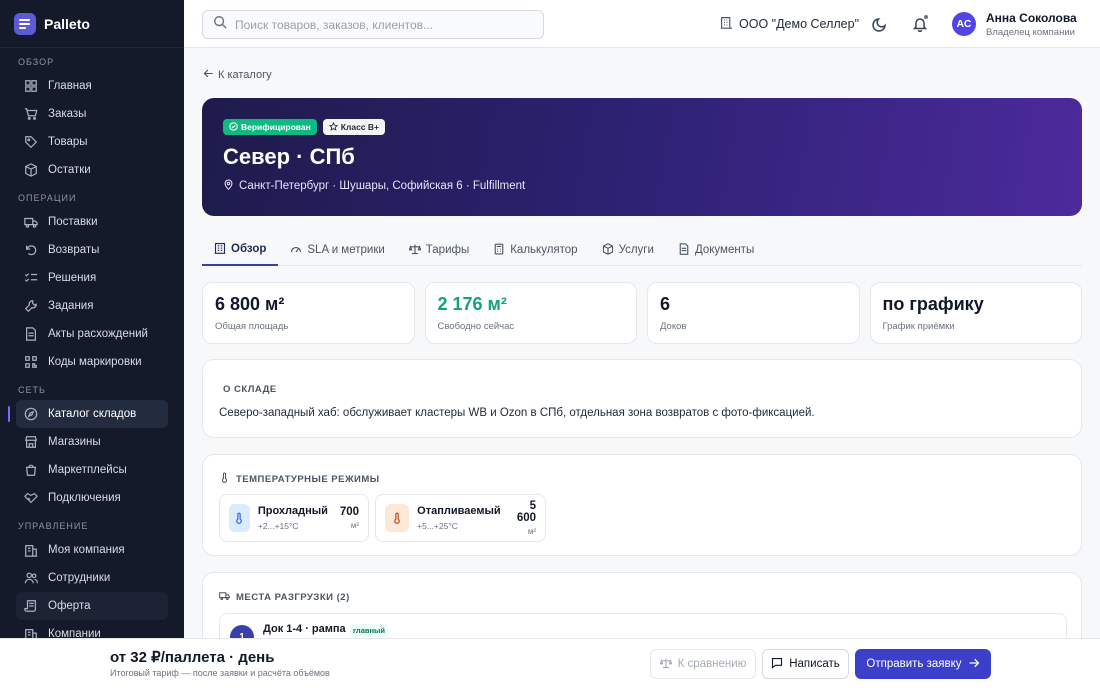 This screenshot has height=688, width=1100. What do you see at coordinates (920, 23) in the screenshot?
I see `notifications-bell-icon` at bounding box center [920, 23].